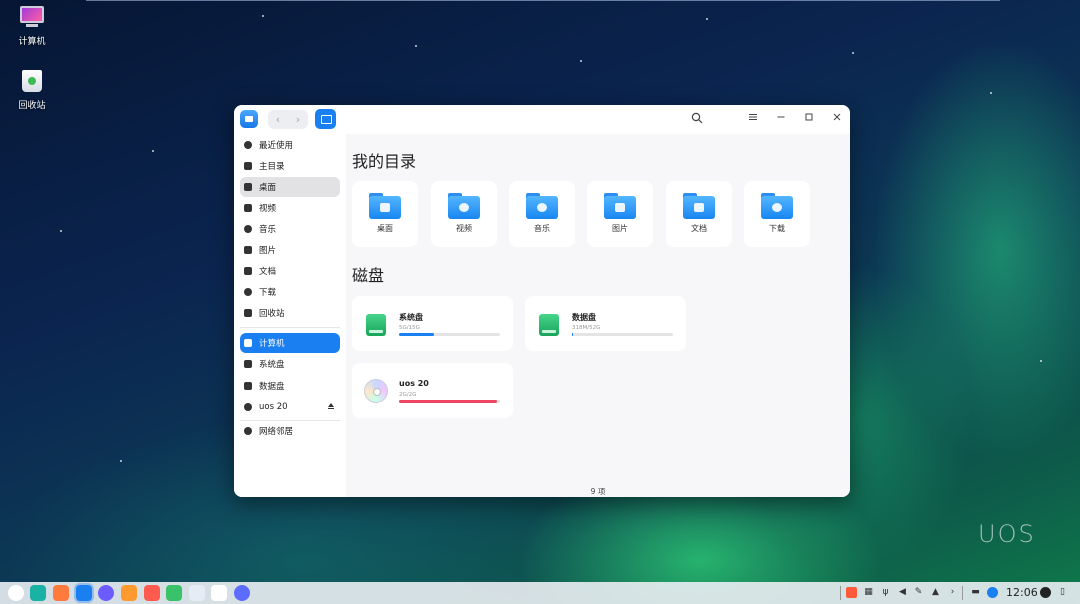 This screenshot has height=604, width=1080. I want to click on sidebar-item-label: uos 20, so click(273, 407).